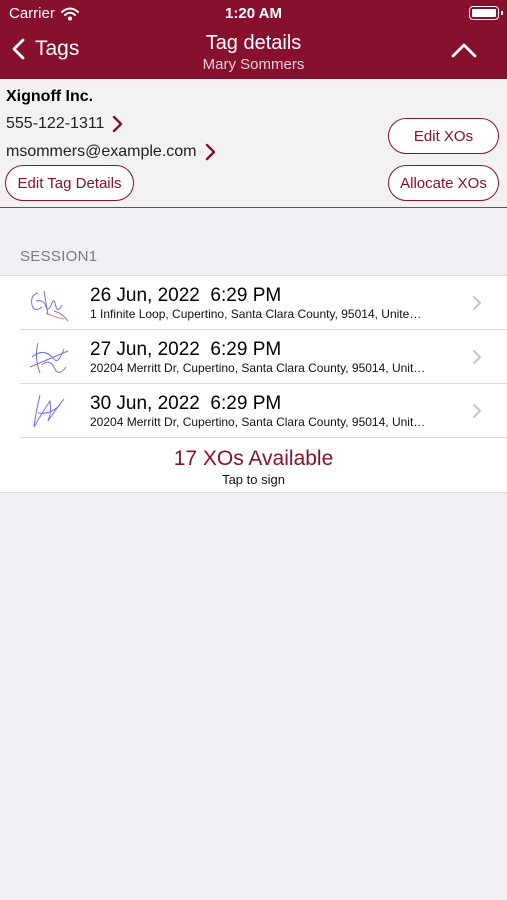  Describe the element at coordinates (443, 183) in the screenshot. I see `allocate-xos-button: Allocate XOs` at that location.